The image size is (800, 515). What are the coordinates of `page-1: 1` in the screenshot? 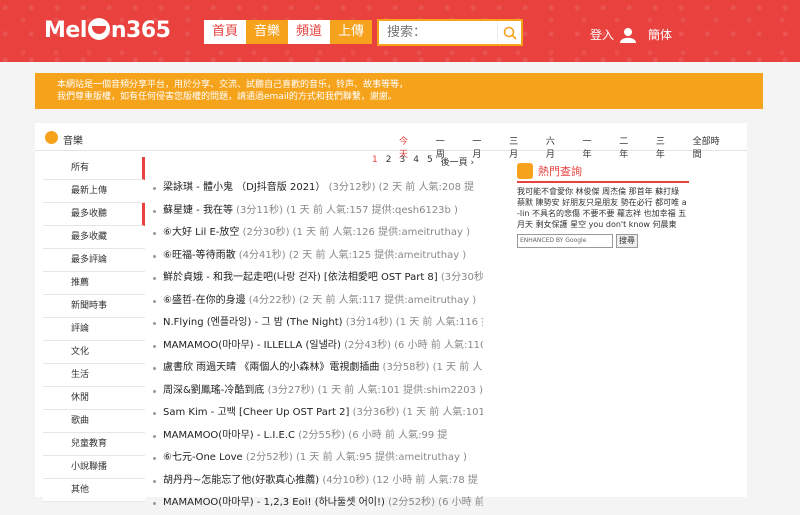 It's located at (375, 161).